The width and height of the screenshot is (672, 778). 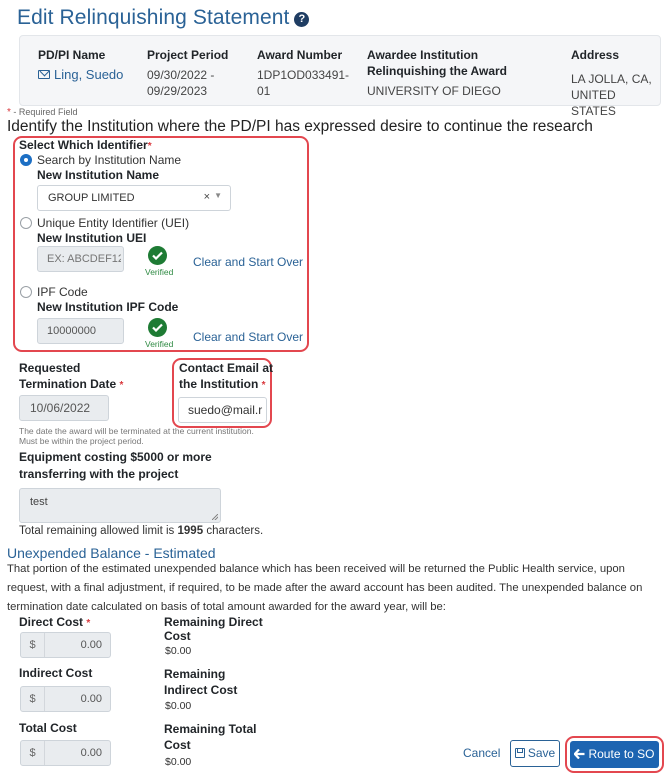 What do you see at coordinates (91, 198) in the screenshot?
I see `selected-institution: GROUP LIMITED` at bounding box center [91, 198].